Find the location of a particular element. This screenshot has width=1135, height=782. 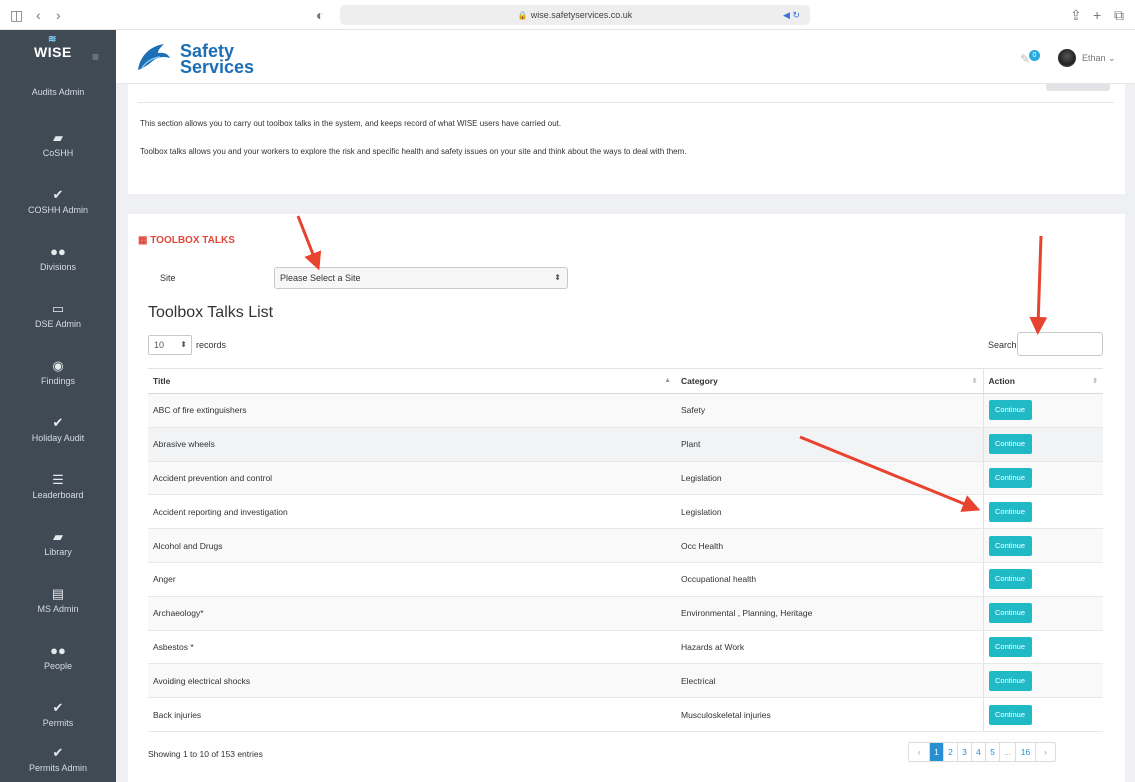

divider is located at coordinates (626, 102).